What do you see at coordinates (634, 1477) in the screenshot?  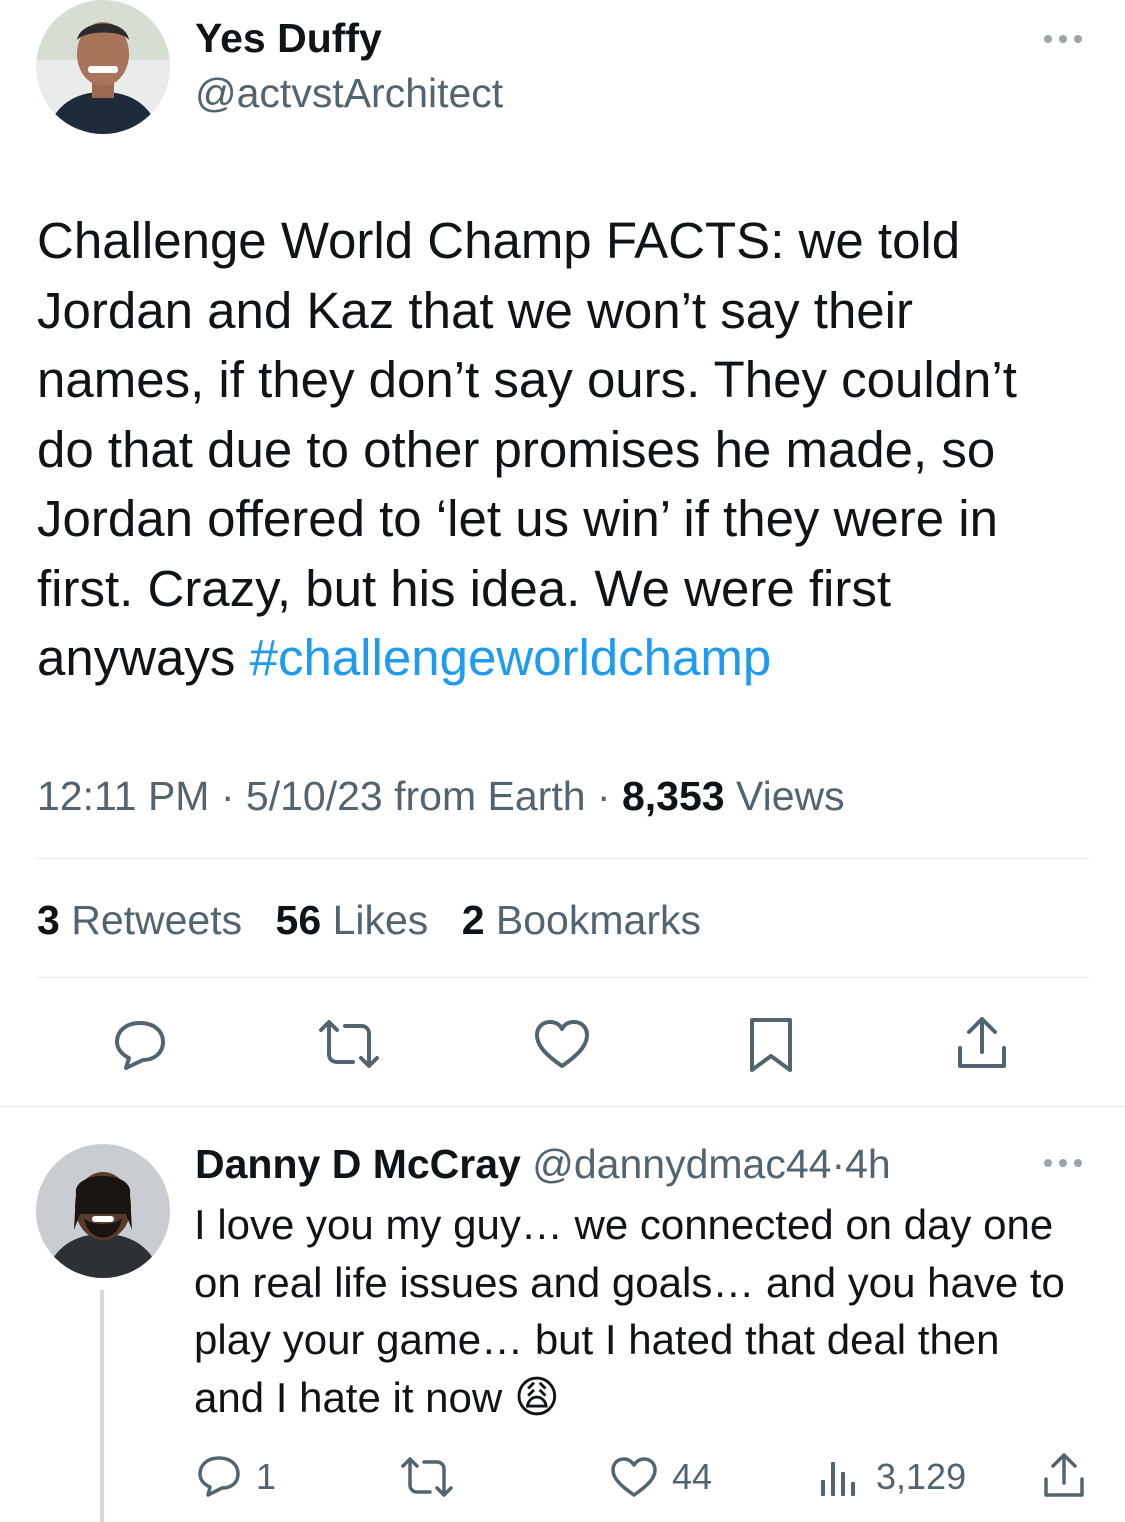 I see `reply-heart-icon` at bounding box center [634, 1477].